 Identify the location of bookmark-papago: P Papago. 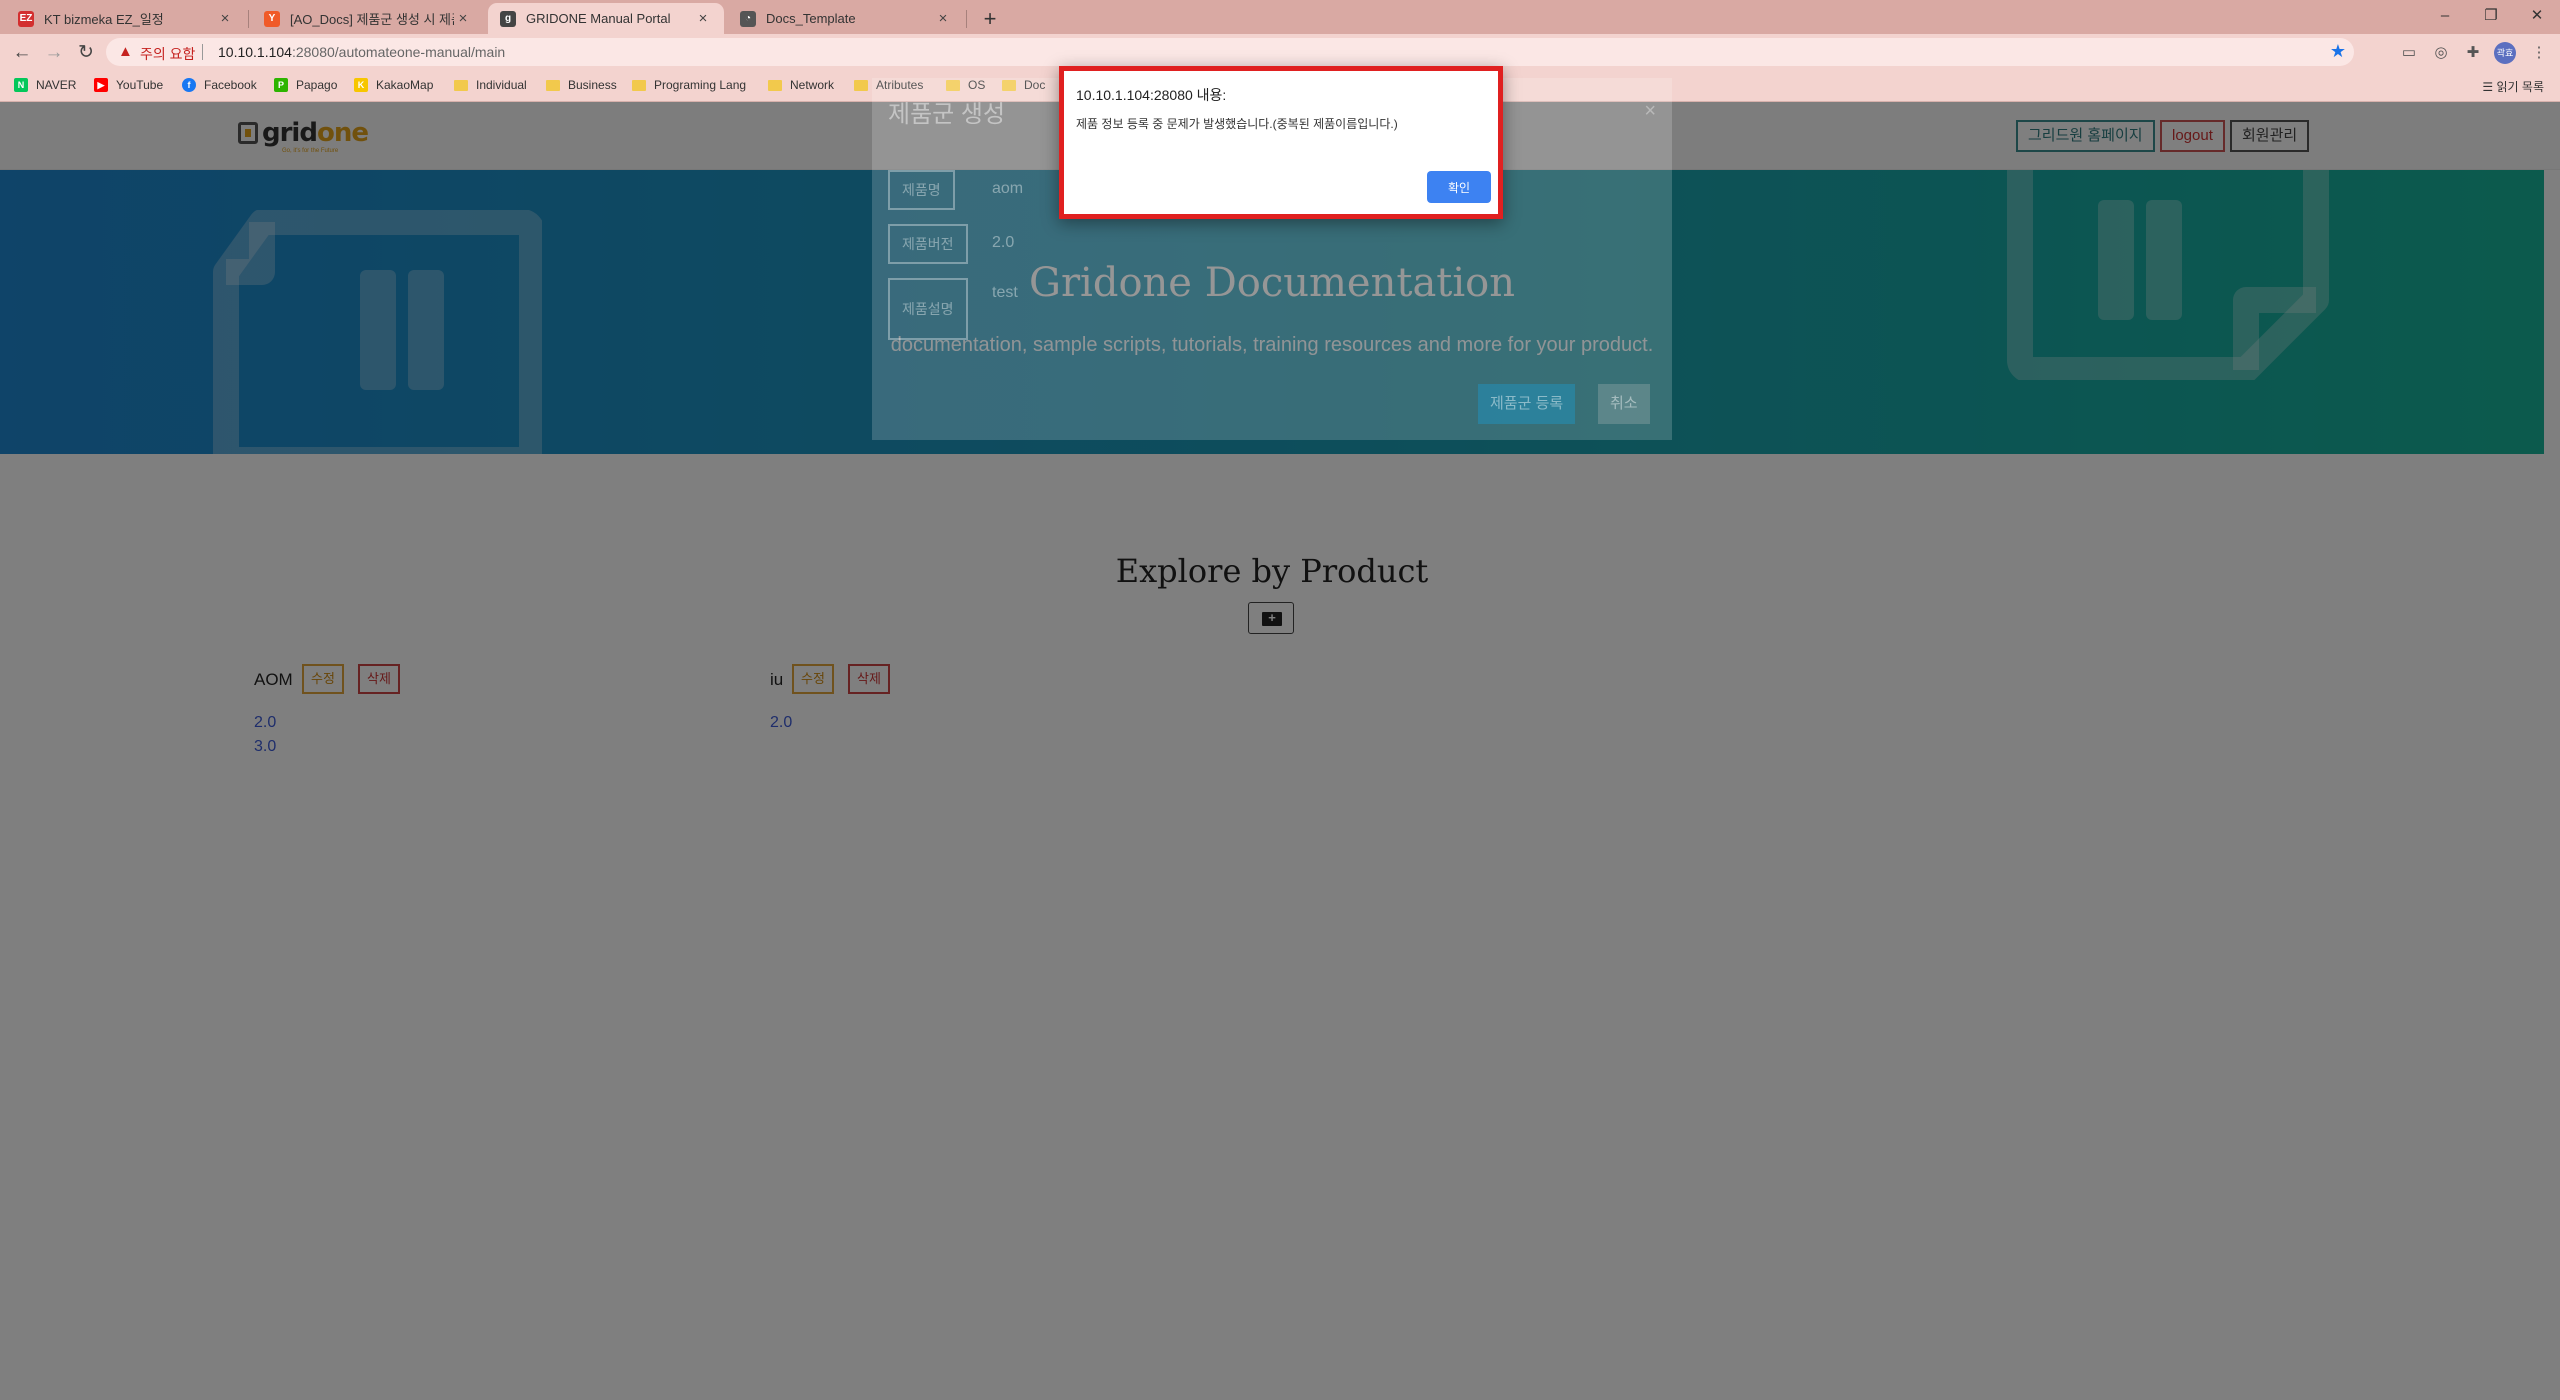
(305, 85).